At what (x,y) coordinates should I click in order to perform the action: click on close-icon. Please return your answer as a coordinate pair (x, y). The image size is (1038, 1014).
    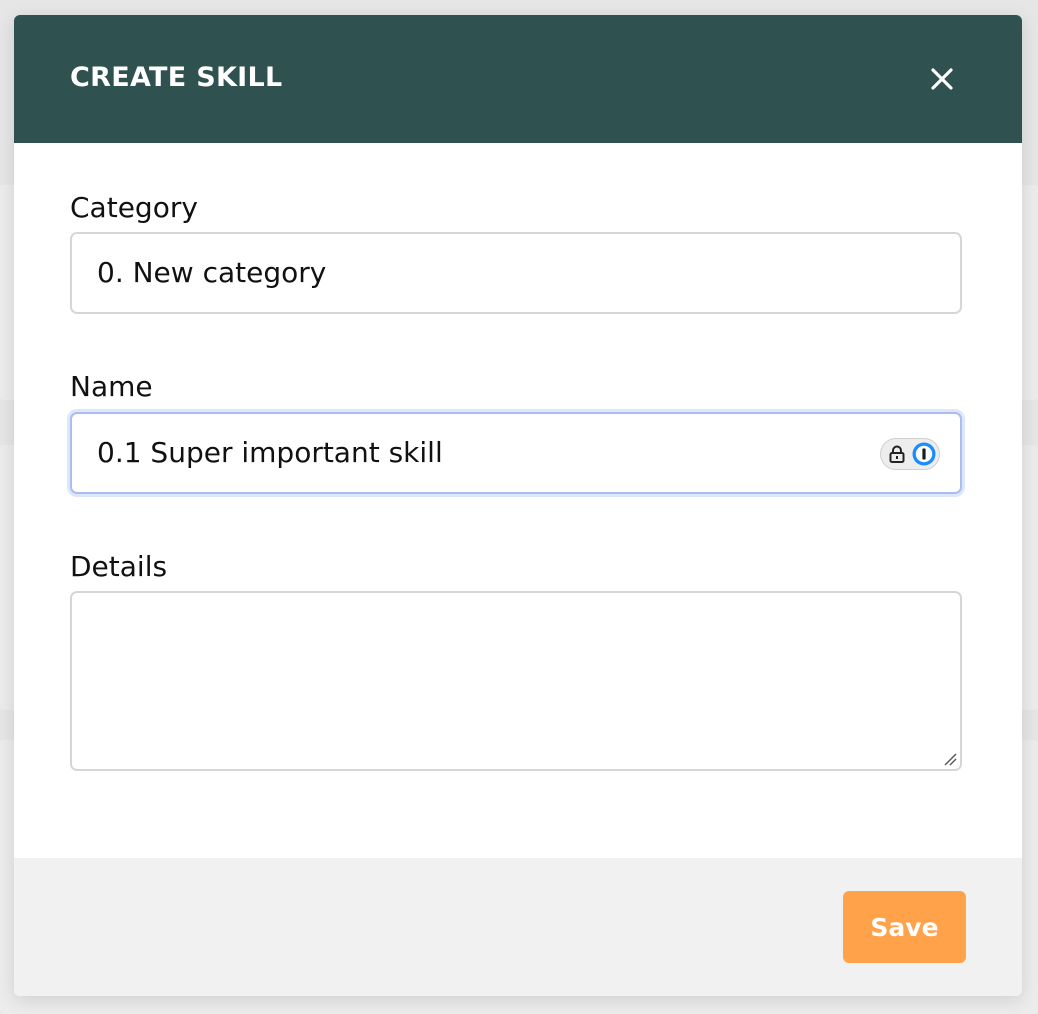
    Looking at the image, I should click on (942, 79).